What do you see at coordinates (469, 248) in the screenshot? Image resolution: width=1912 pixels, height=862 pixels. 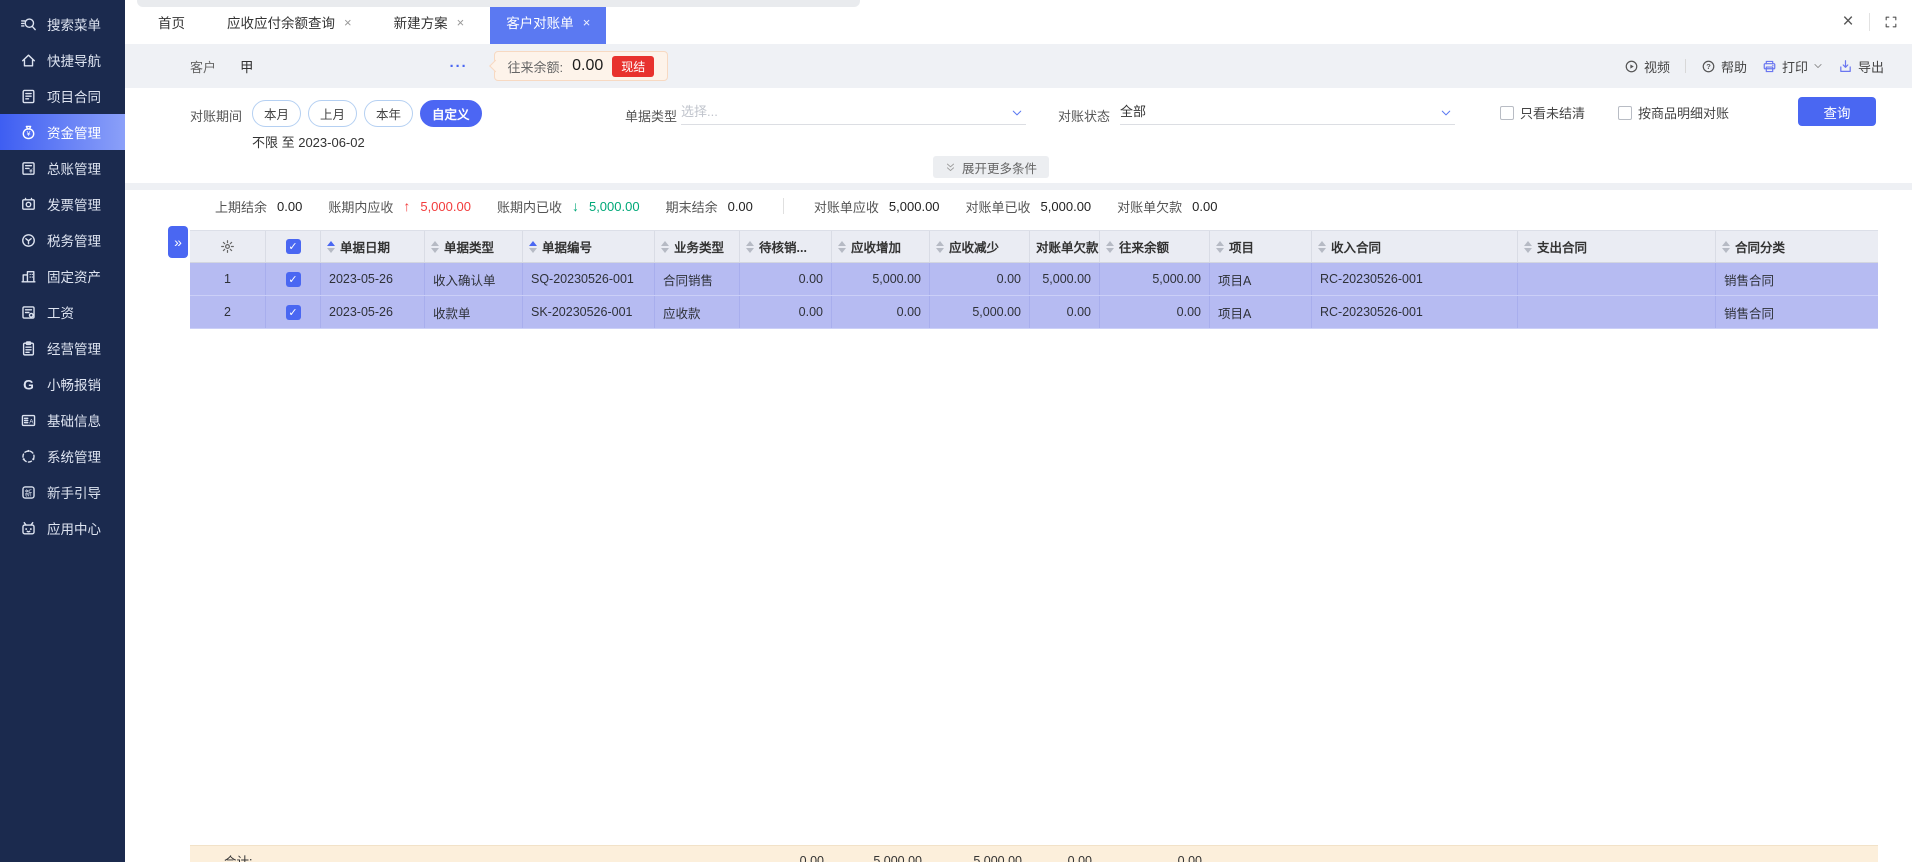 I see `column-label: 单据类型` at bounding box center [469, 248].